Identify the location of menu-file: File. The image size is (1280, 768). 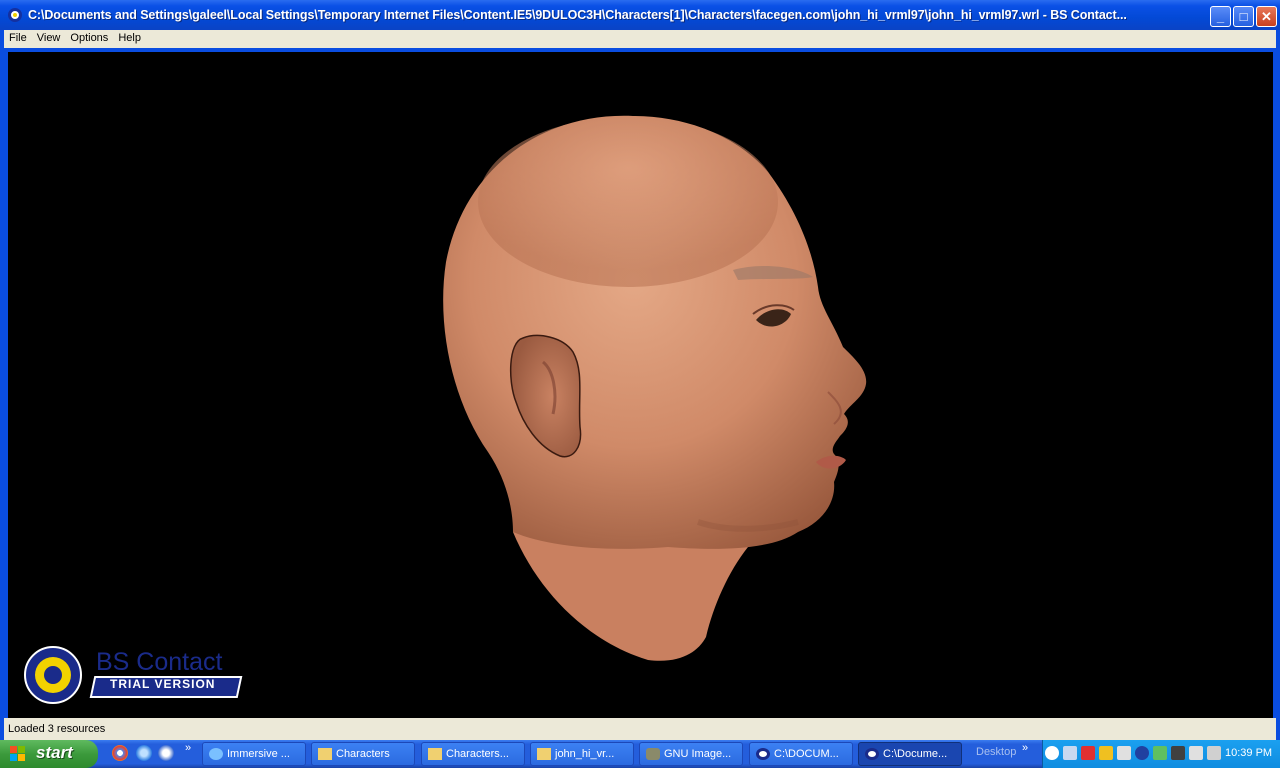
(18, 38).